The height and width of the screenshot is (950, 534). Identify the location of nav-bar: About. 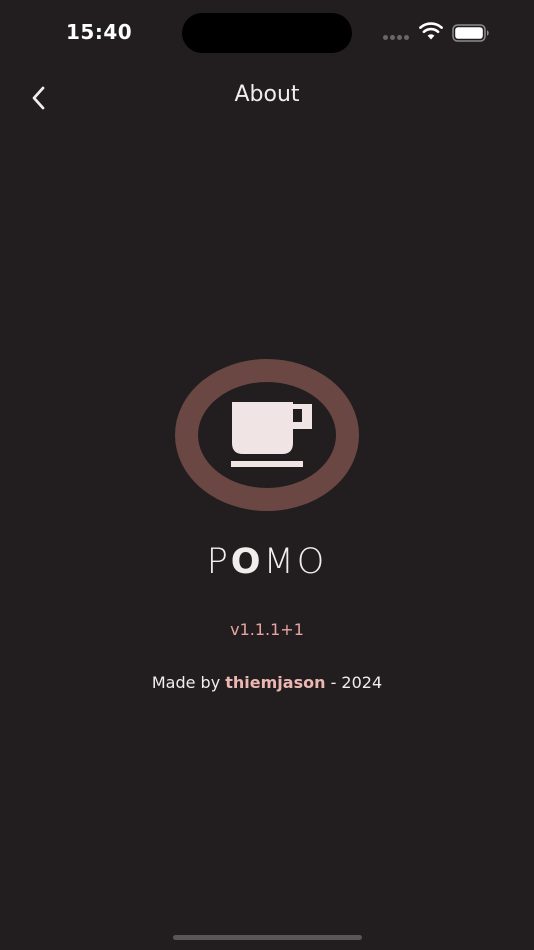
(267, 98).